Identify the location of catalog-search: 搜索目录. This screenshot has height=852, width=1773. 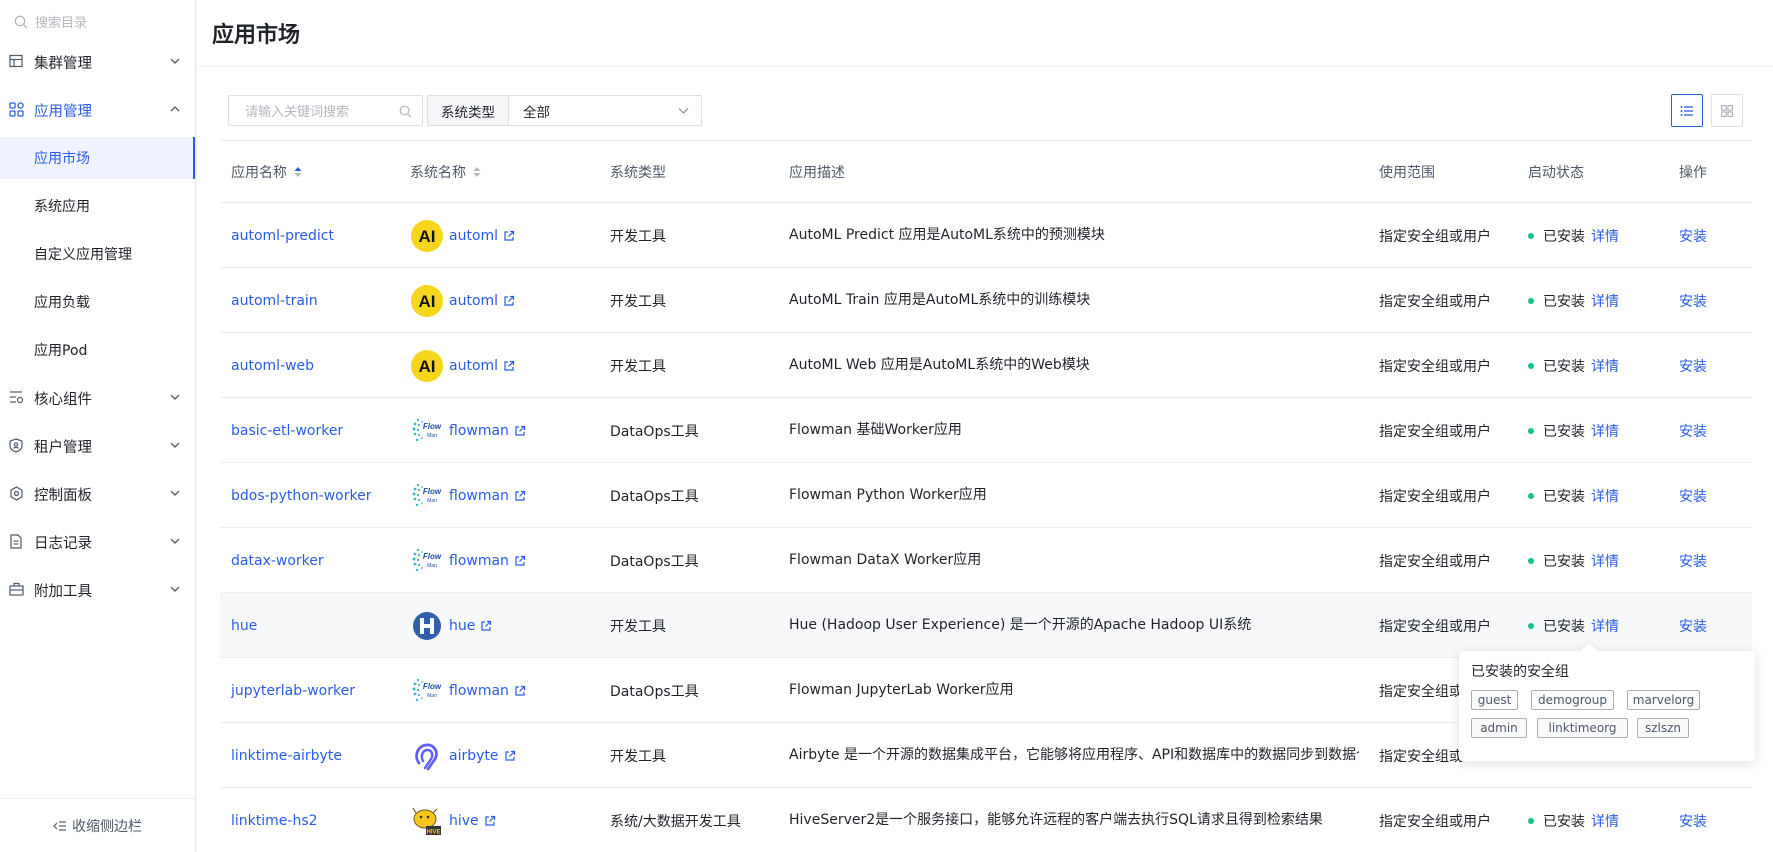
(50, 21).